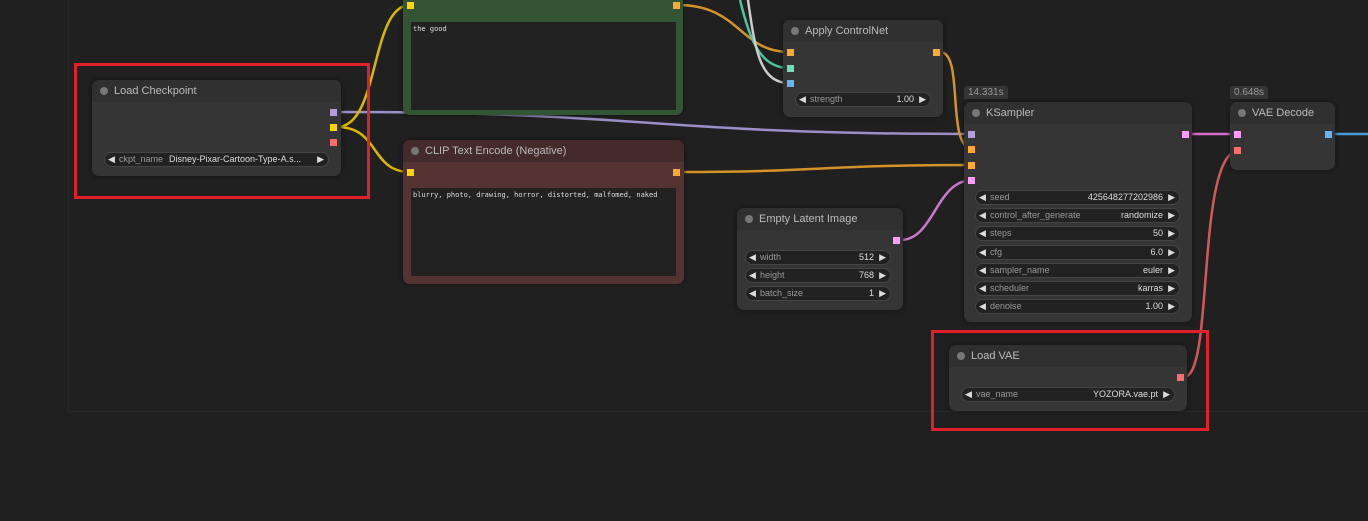 Image resolution: width=1368 pixels, height=521 pixels. Describe the element at coordinates (733, 28) in the screenshot. I see `wire-pos-cond` at that location.